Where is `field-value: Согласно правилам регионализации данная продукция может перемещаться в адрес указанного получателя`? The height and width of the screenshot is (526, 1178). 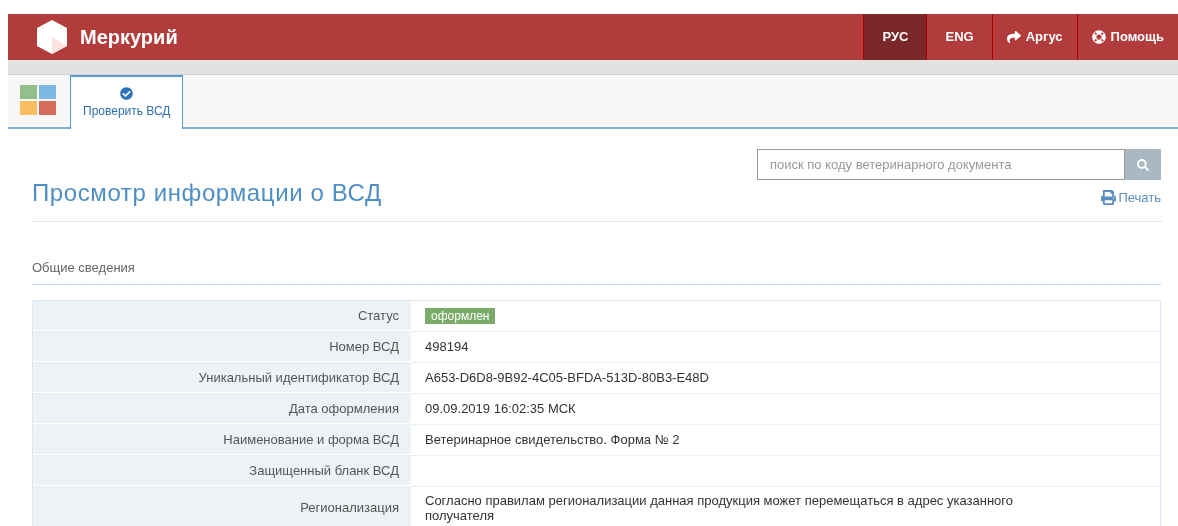 field-value: Согласно правилам регионализации данная продукция может перемещаться в адрес указанного получателя is located at coordinates (719, 507).